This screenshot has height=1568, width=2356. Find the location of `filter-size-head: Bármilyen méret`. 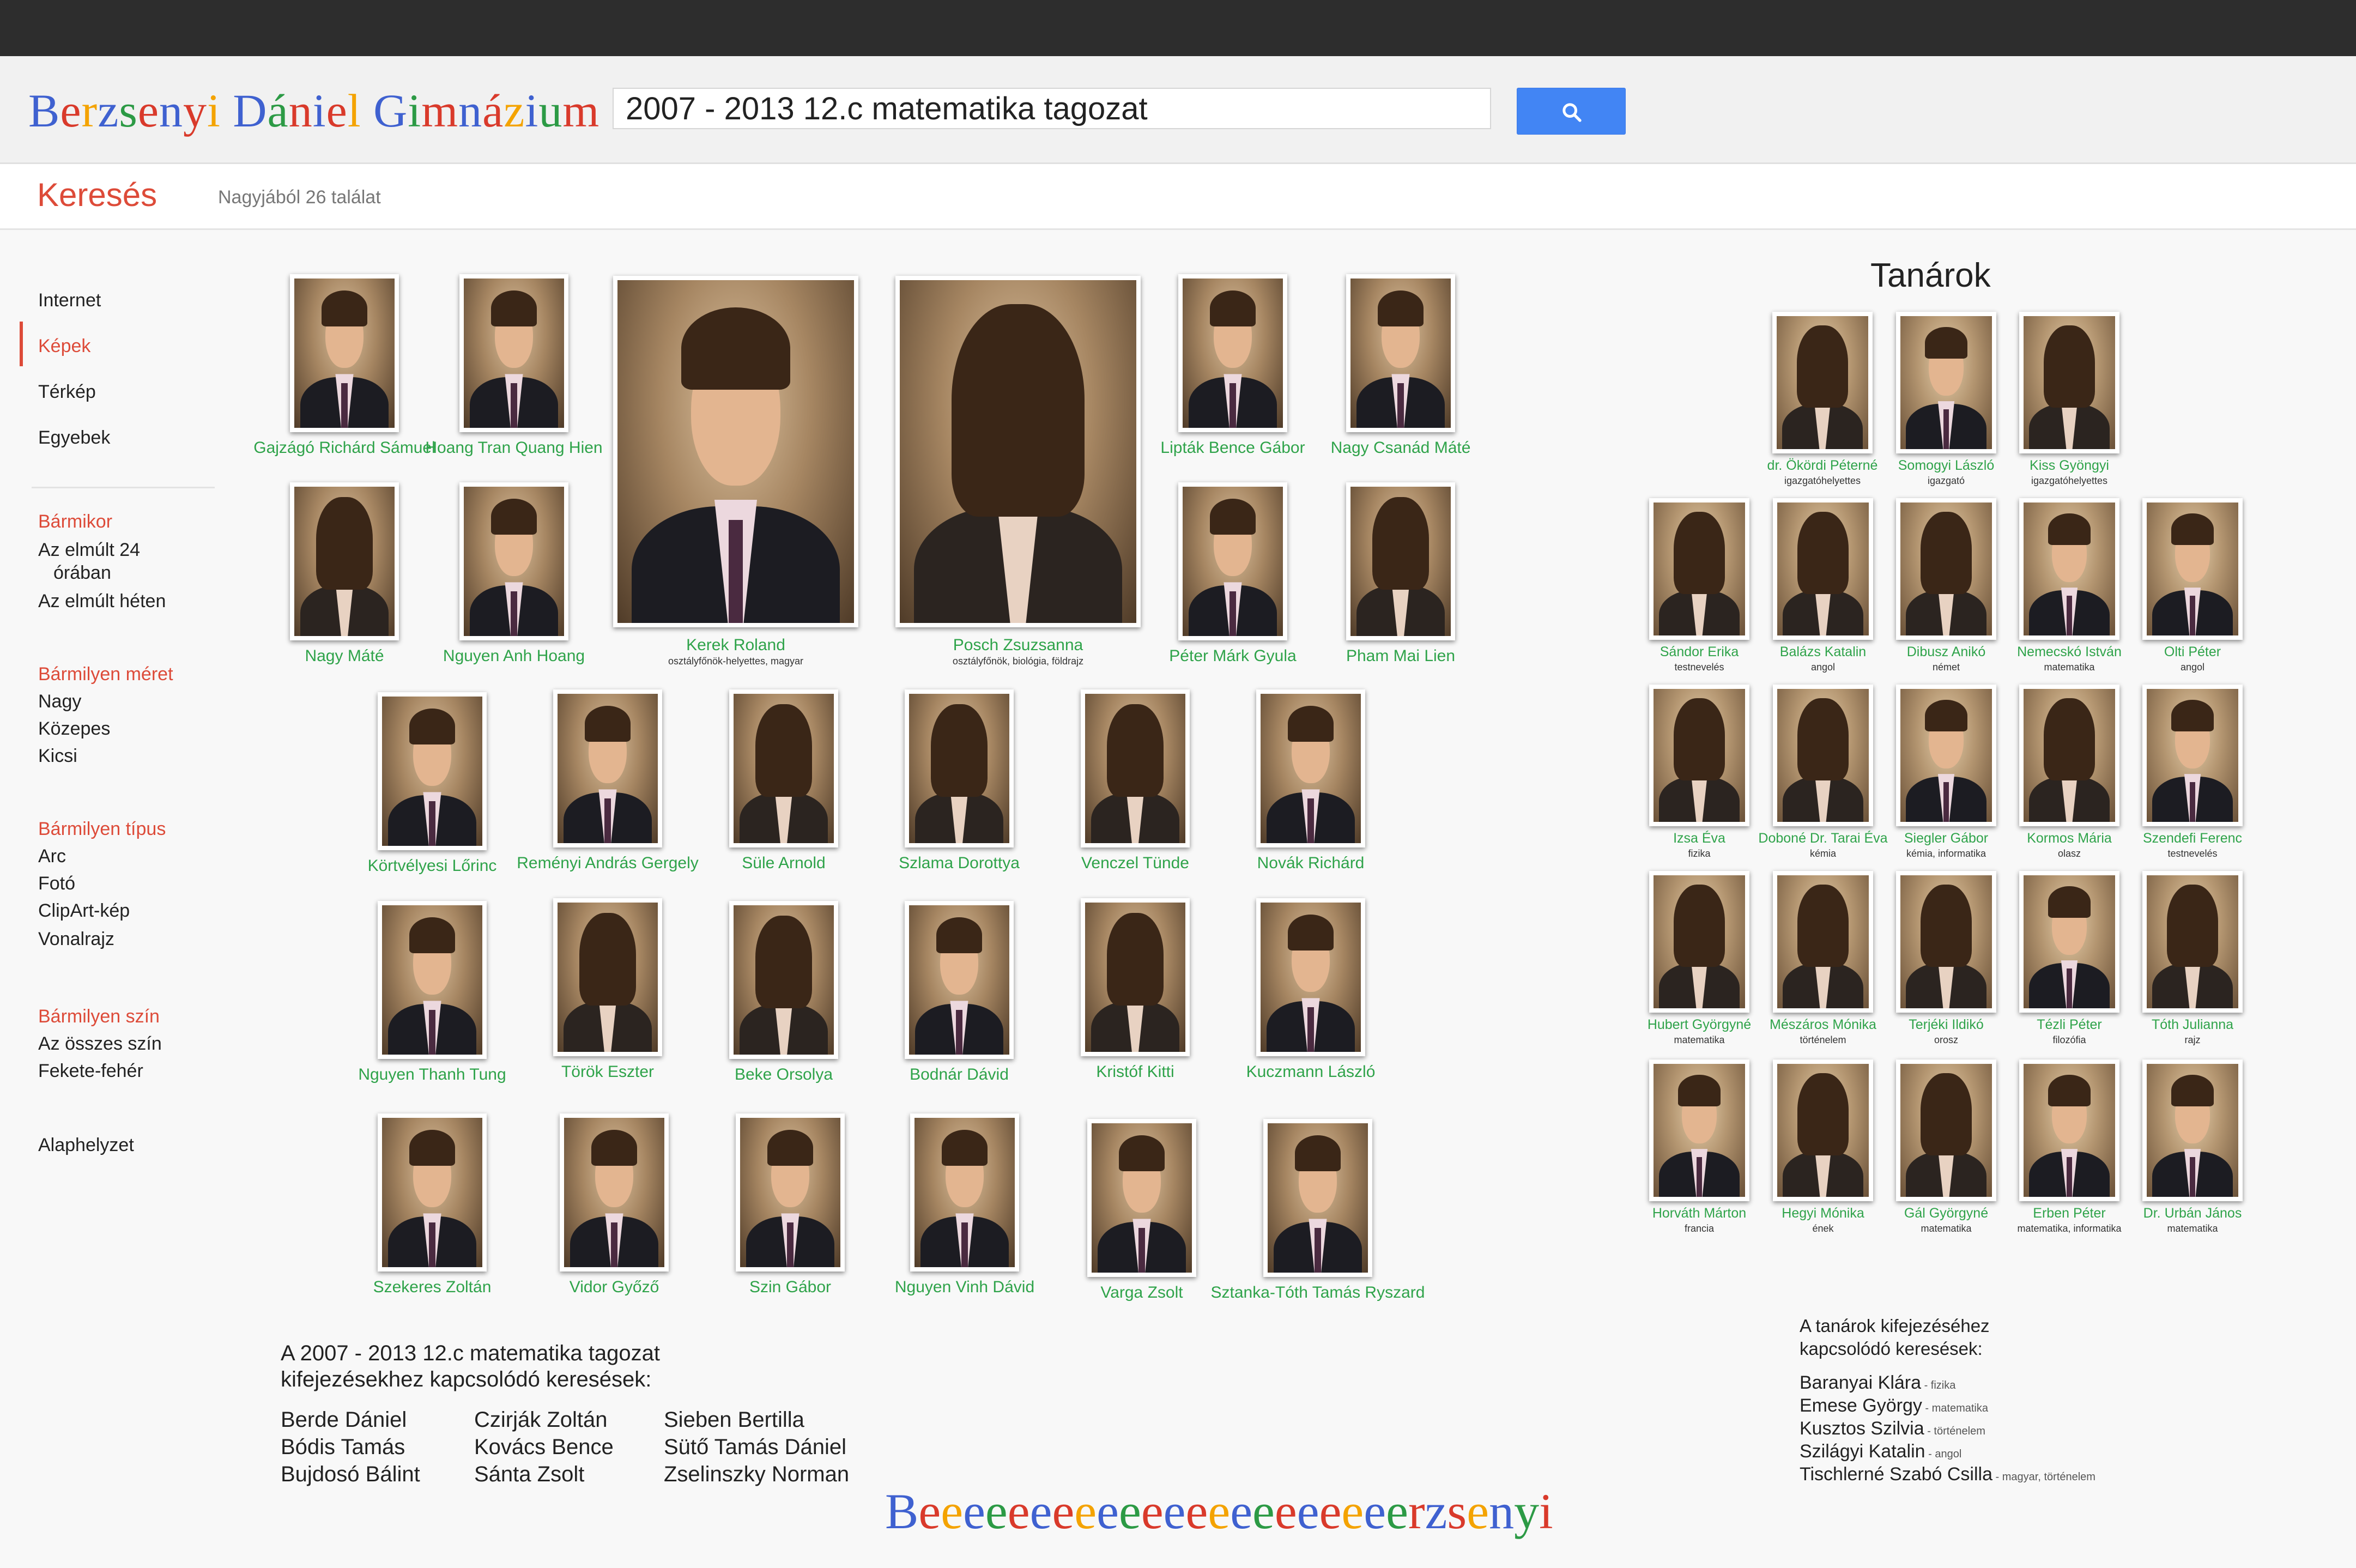

filter-size-head: Bármilyen méret is located at coordinates (106, 674).